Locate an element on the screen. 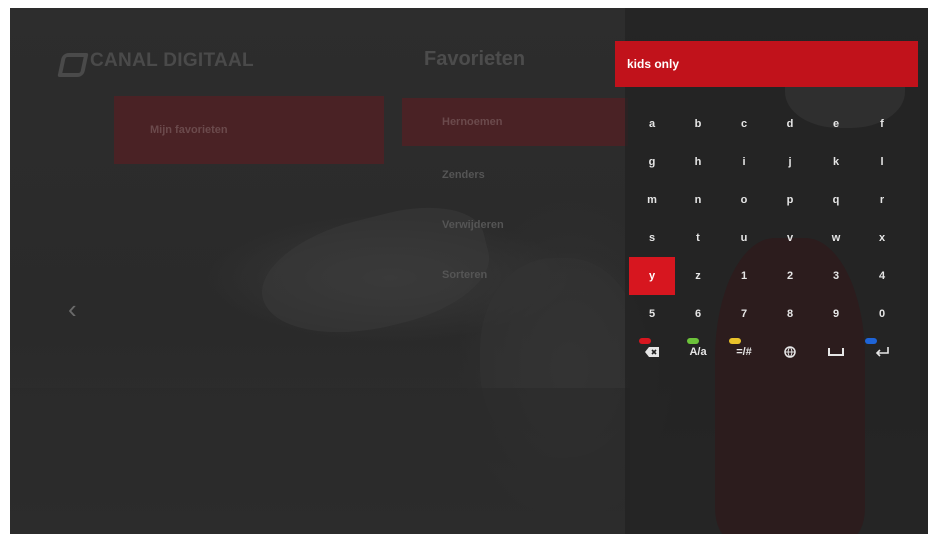 This screenshot has width=936, height=535. key-s: s is located at coordinates (652, 238).